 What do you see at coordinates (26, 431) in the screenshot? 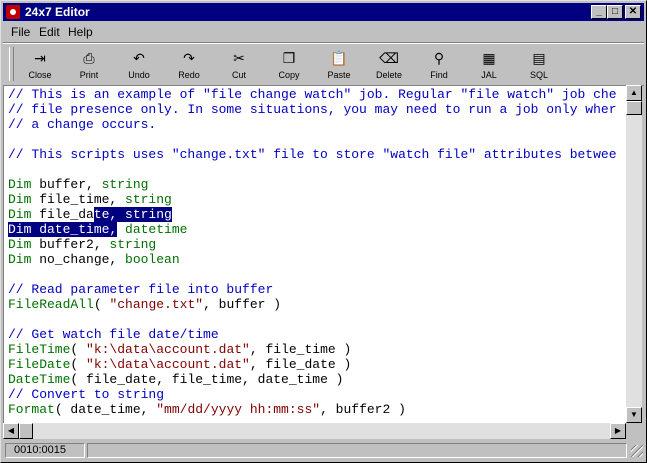
I see `horizontal-scroll-thumb` at bounding box center [26, 431].